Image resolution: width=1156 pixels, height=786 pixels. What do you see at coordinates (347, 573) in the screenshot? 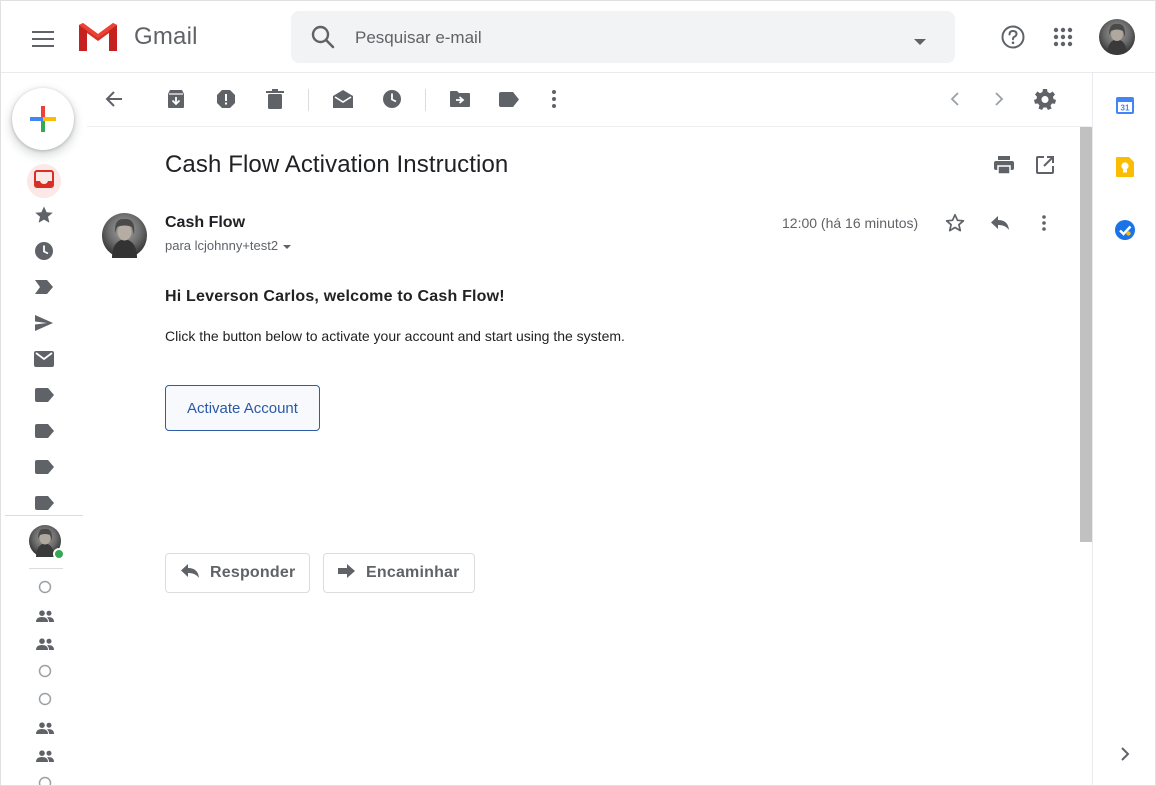
I see `forward-icon` at bounding box center [347, 573].